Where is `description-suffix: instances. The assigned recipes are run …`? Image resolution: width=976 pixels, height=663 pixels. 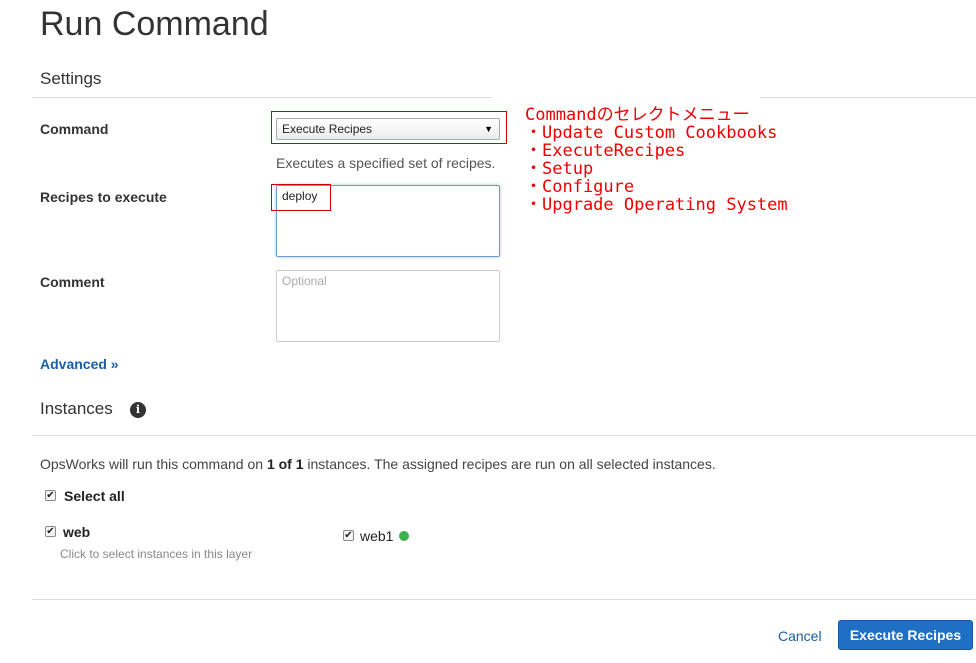
description-suffix: instances. The assigned recipes are run … is located at coordinates (509, 464).